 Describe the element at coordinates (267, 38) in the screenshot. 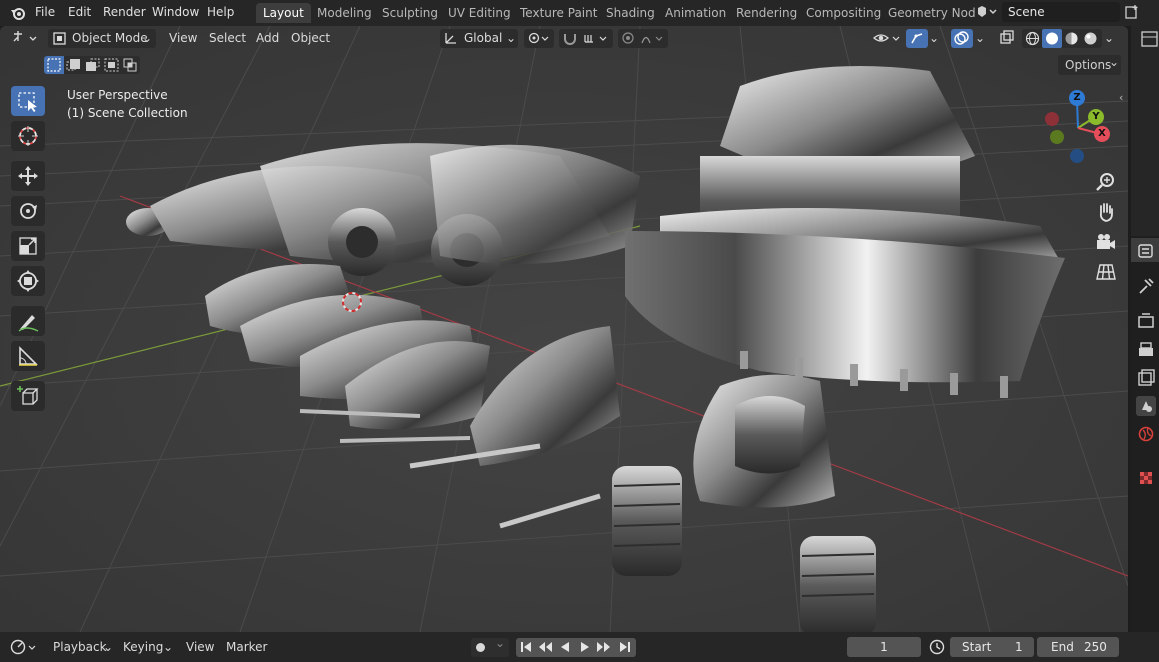

I see `menu-add: Add` at that location.